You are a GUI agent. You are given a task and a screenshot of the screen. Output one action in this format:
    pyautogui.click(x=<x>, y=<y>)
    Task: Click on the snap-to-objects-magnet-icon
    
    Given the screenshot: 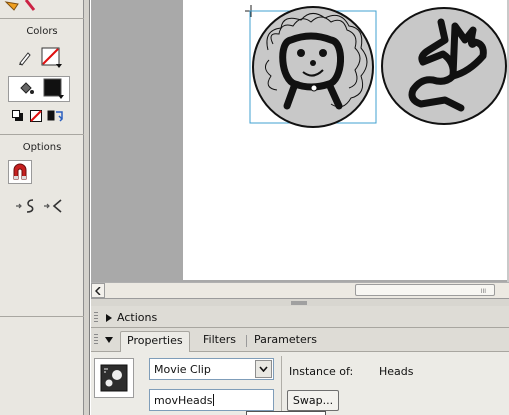 What is the action you would take?
    pyautogui.click(x=20, y=171)
    